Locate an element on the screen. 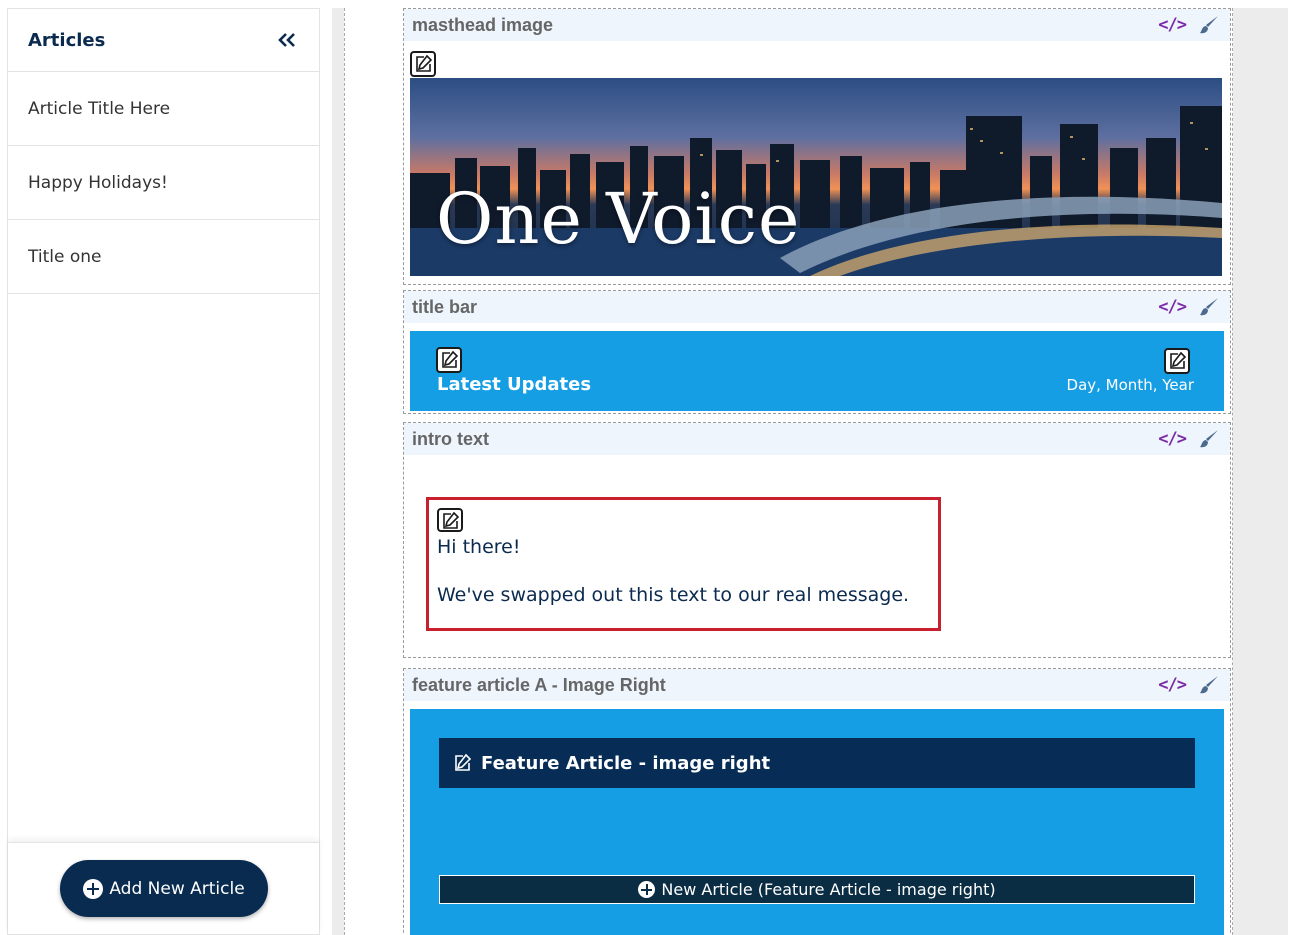  title-bar-panel: Latest Updates Day, Month, Year is located at coordinates (817, 371).